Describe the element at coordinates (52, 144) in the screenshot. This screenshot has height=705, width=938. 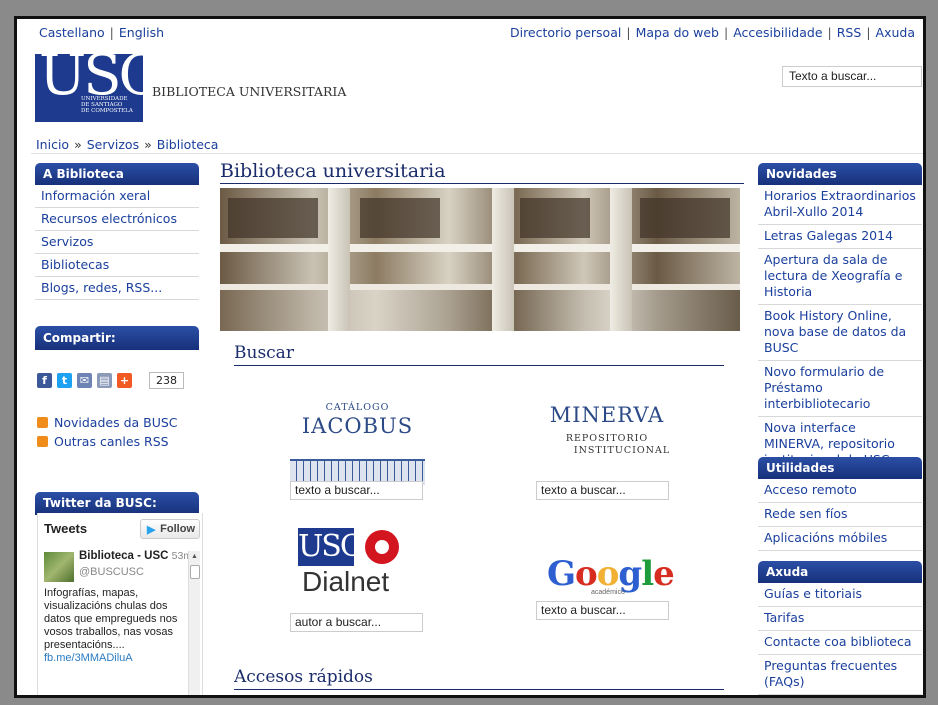
I see `breadcrumb-inicio: Inicio` at that location.